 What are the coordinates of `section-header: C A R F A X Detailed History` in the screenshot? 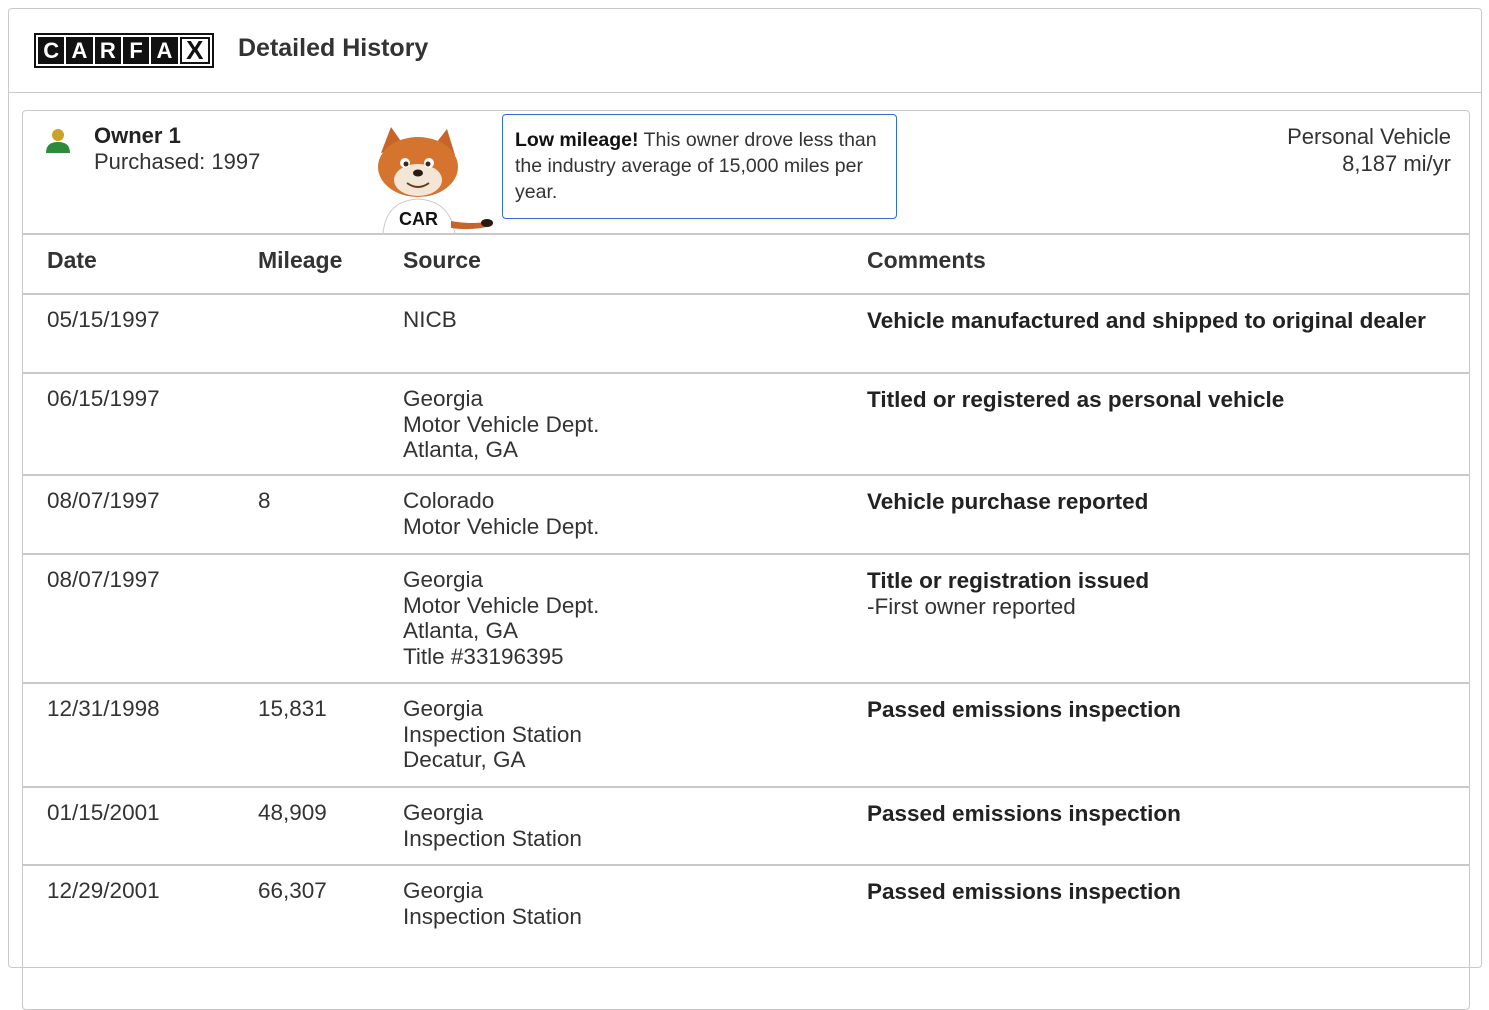 It's located at (745, 51).